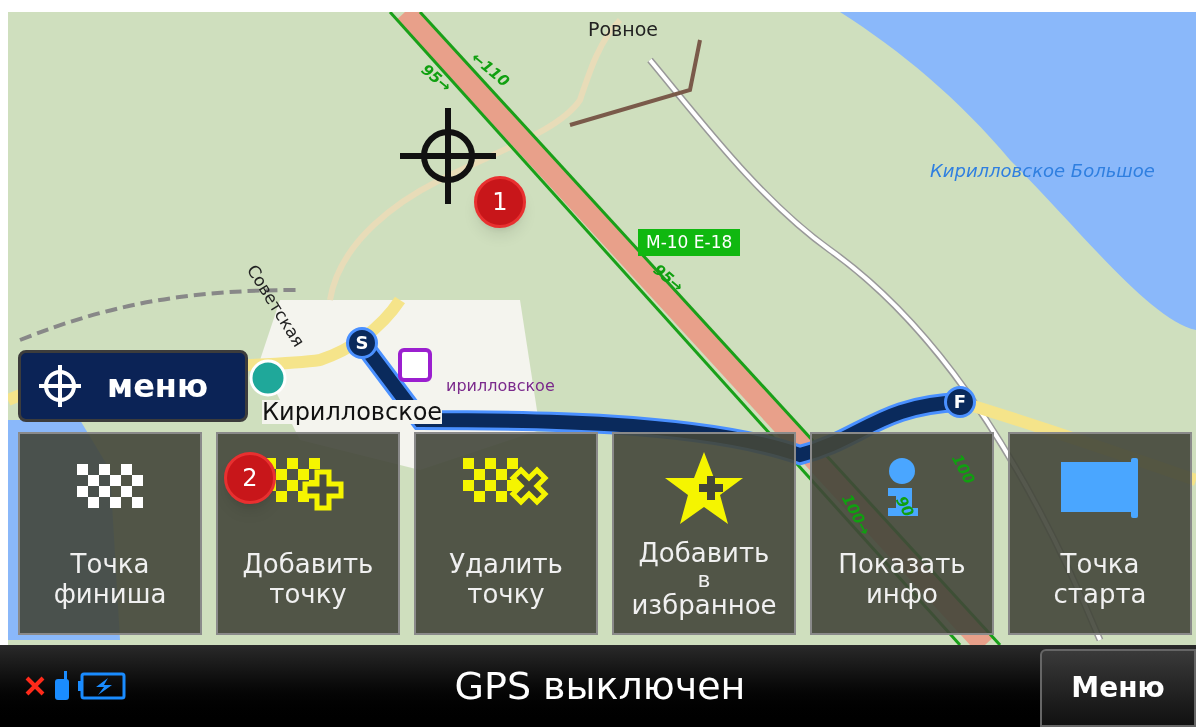 The height and width of the screenshot is (727, 1196). I want to click on action-button: Удалить точку, so click(506, 533).